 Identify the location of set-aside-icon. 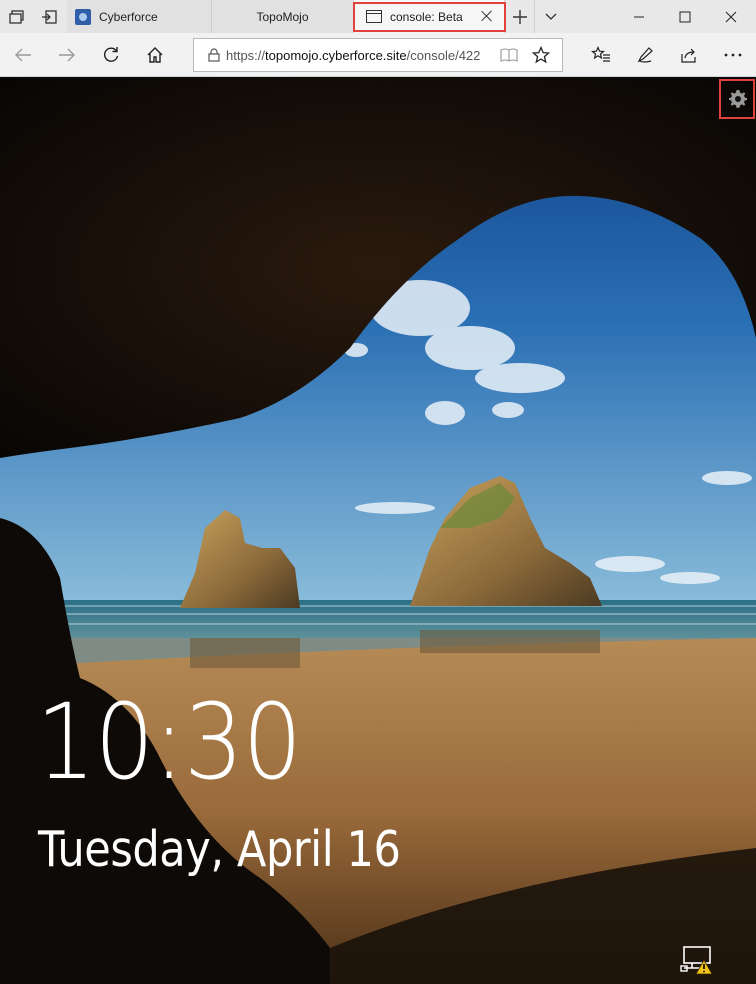
(49, 16).